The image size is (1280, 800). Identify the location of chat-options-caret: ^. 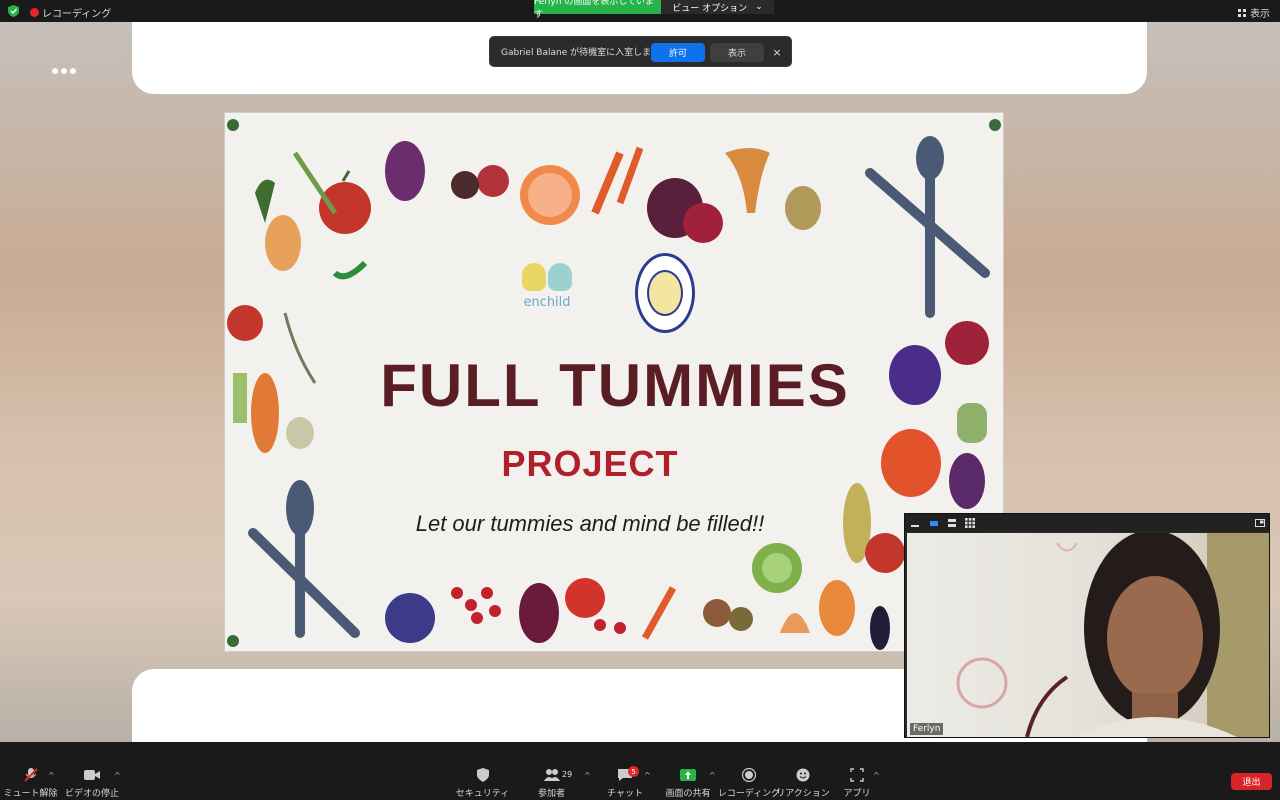
(647, 775).